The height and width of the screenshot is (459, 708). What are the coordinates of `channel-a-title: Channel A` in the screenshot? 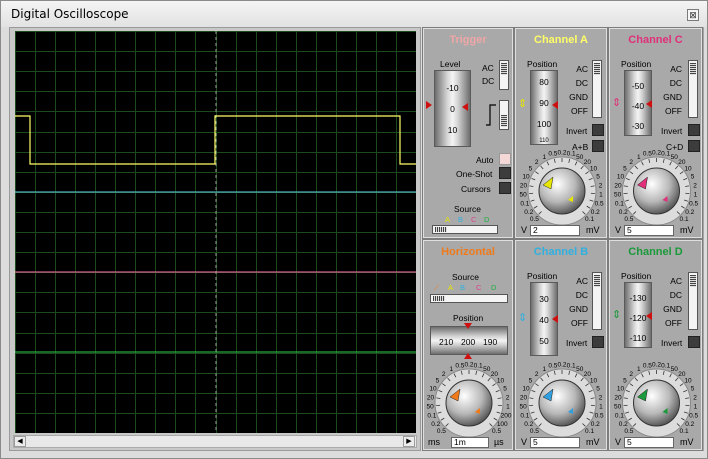 It's located at (561, 40).